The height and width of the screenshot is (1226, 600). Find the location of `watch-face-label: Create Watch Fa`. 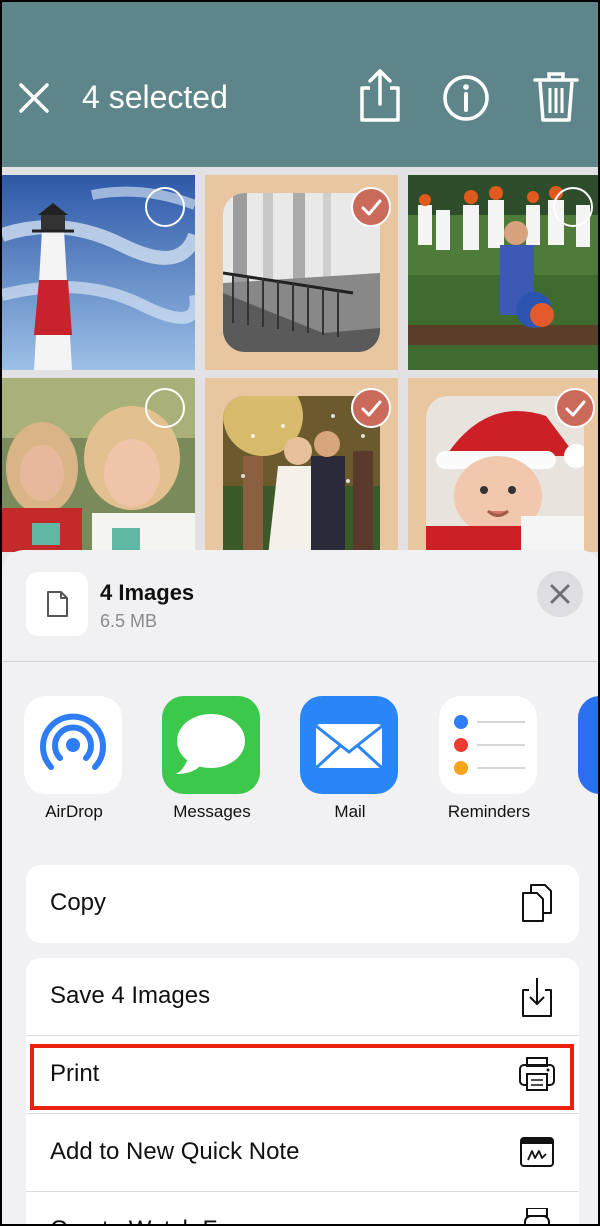

watch-face-label: Create Watch Fa is located at coordinates (140, 1220).